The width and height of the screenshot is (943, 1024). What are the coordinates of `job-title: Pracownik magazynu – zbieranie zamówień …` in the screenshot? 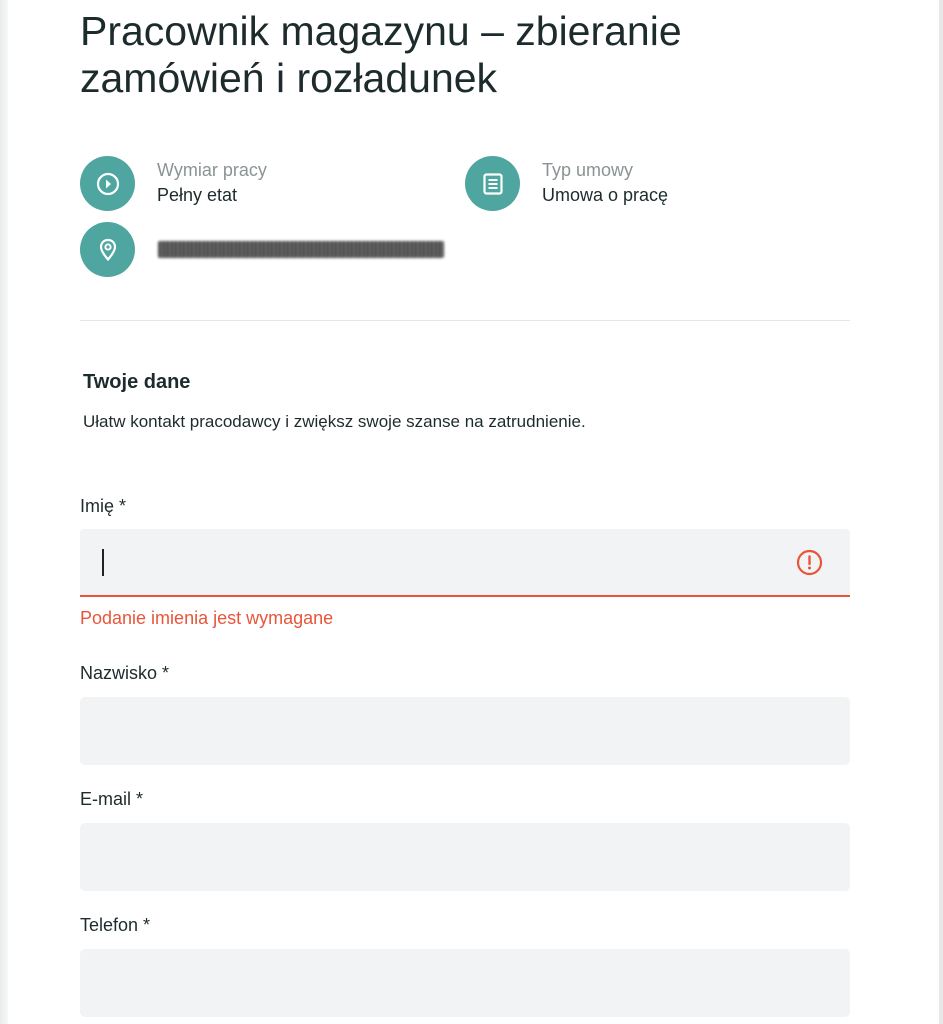 It's located at (381, 54).